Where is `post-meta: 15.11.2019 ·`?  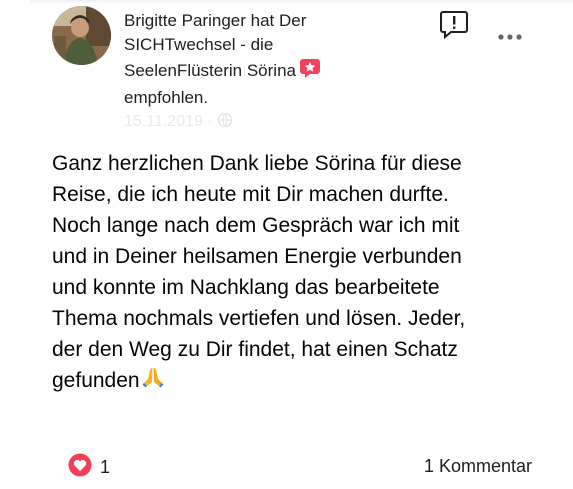
post-meta: 15.11.2019 · is located at coordinates (178, 121).